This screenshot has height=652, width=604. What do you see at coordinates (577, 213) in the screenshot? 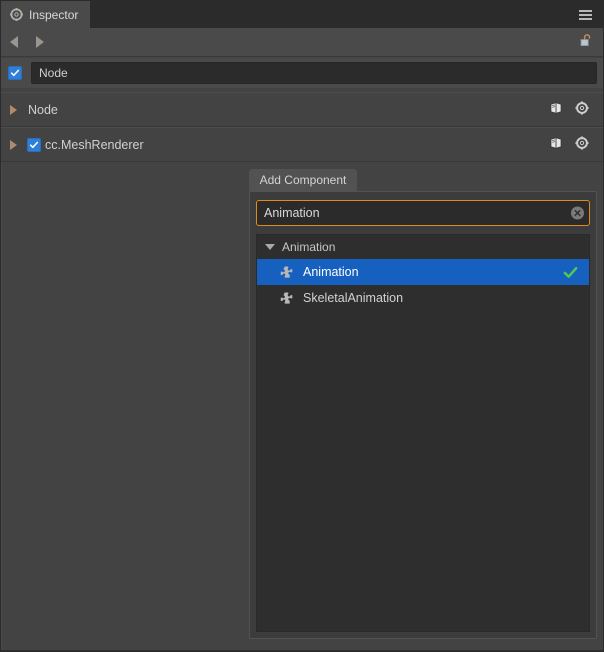
I see `clear-search-icon` at bounding box center [577, 213].